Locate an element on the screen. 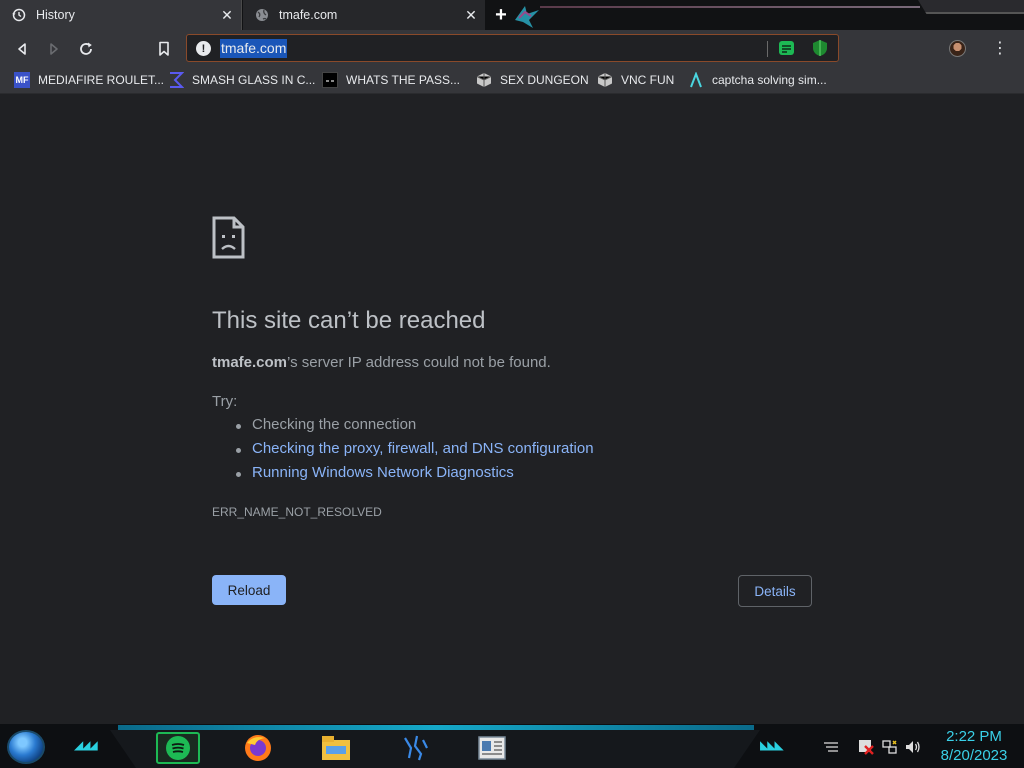 This screenshot has height=768, width=1024. window-frame-corner is located at coordinates (971, 7).